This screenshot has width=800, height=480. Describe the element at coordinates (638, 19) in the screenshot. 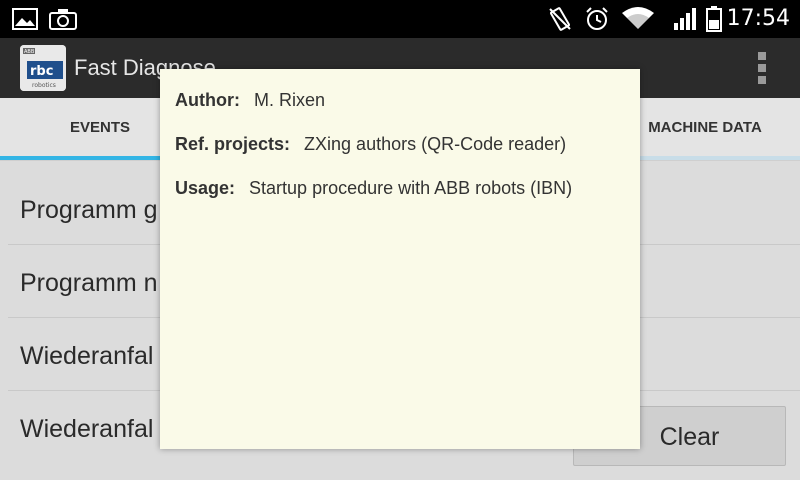

I see `wifi-icon` at that location.